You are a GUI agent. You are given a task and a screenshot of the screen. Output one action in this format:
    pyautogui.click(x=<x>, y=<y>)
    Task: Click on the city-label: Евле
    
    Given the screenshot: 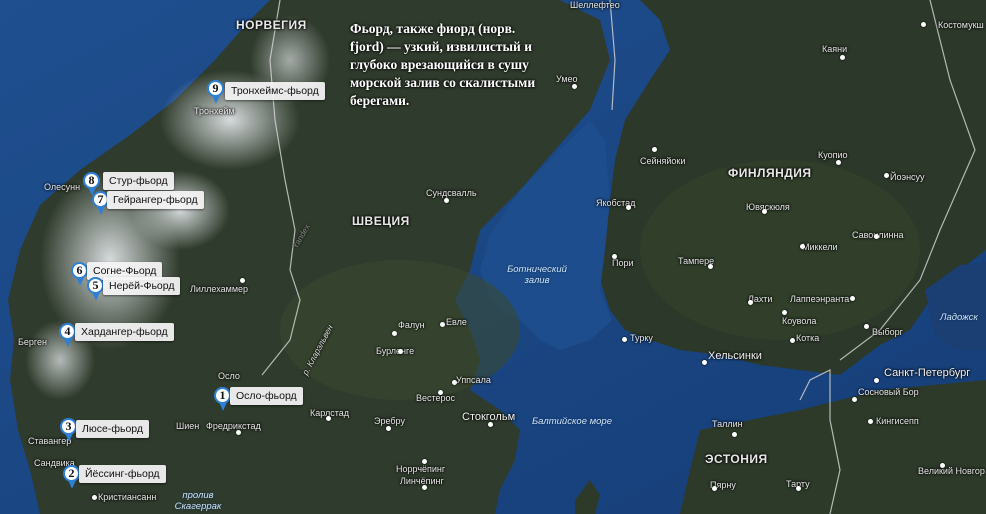 What is the action you would take?
    pyautogui.click(x=456, y=322)
    